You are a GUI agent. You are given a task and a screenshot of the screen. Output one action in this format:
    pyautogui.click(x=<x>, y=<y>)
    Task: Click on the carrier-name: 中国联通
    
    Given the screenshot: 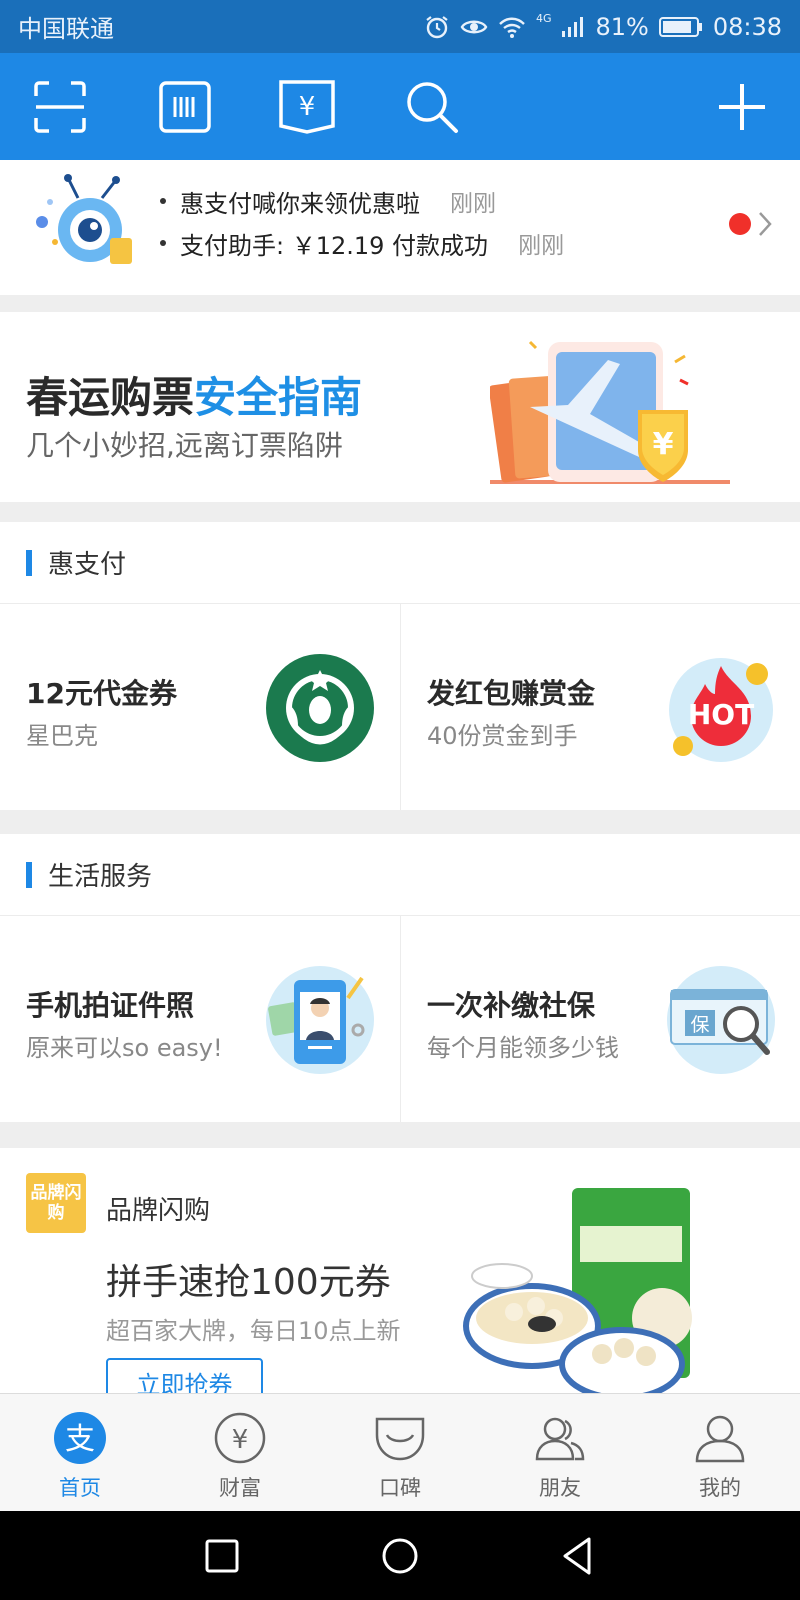 What is the action you would take?
    pyautogui.click(x=66, y=29)
    